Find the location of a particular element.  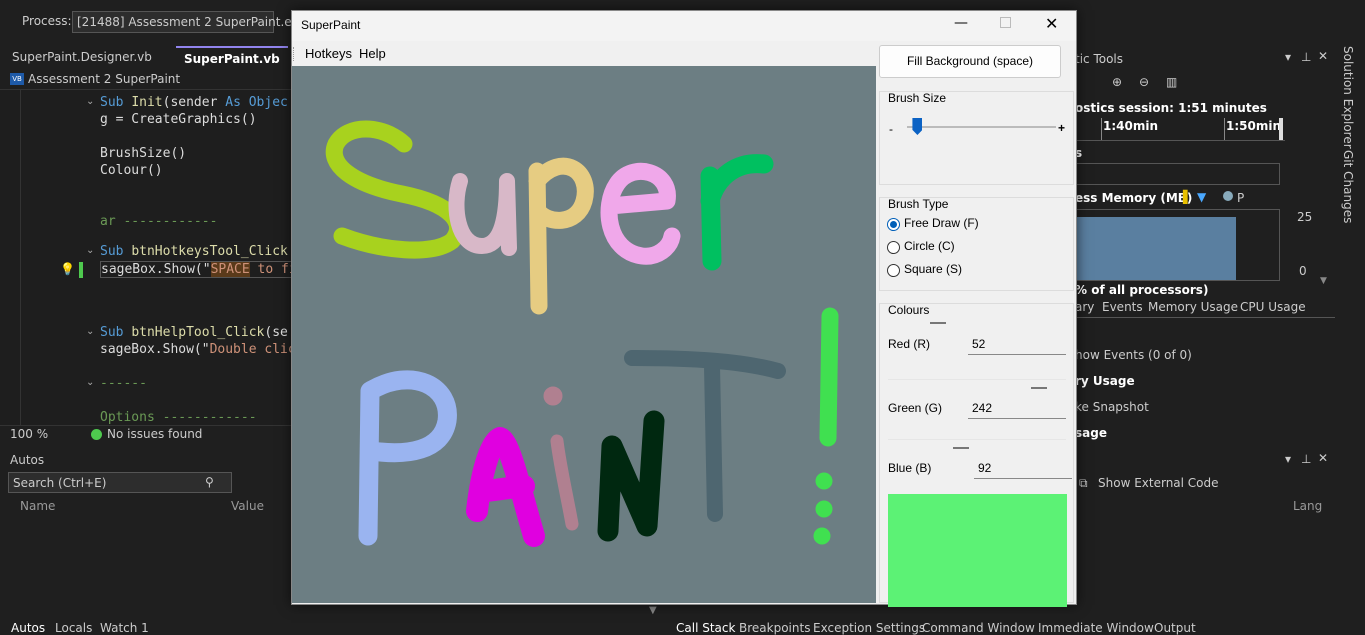

diag-tabs: ary Events Memory Usage CPU Usage is located at coordinates (1205, 307).